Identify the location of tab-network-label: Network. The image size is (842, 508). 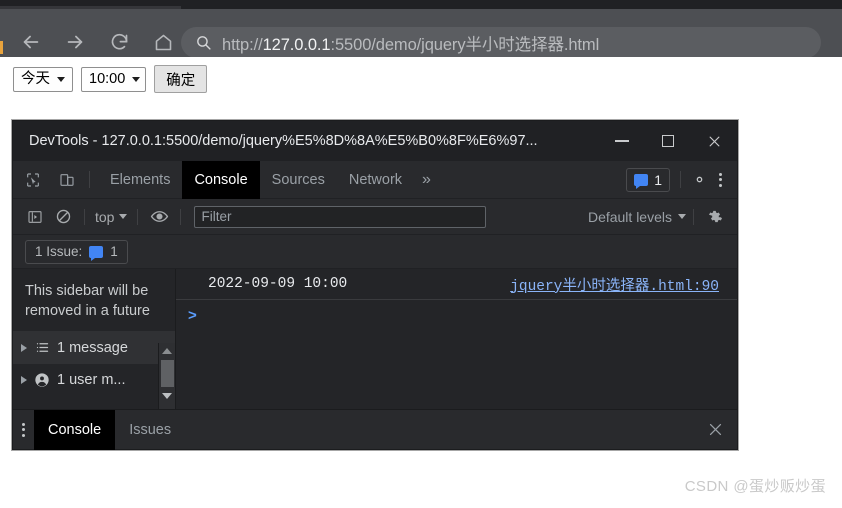
(375, 179).